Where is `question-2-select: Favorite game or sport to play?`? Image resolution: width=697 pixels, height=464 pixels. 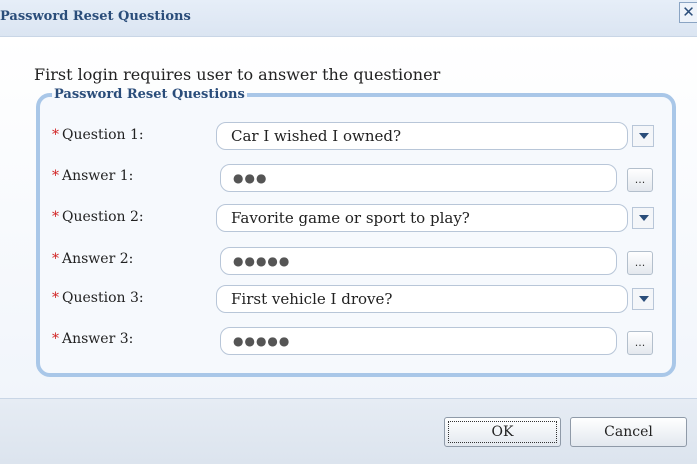
question-2-select: Favorite game or sport to play? is located at coordinates (422, 218).